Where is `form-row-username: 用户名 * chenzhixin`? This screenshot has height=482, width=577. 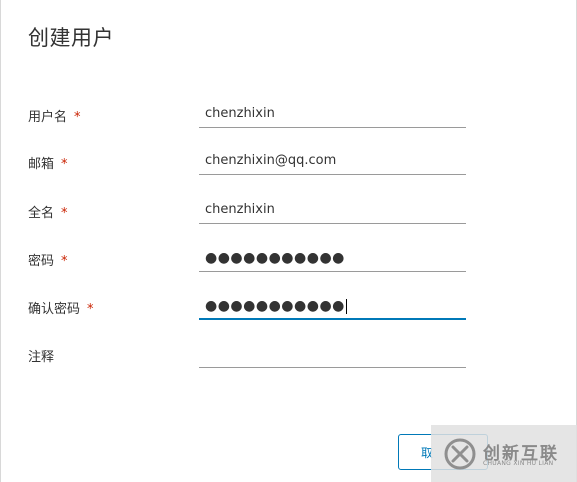 form-row-username: 用户名 * chenzhixin is located at coordinates (289, 115).